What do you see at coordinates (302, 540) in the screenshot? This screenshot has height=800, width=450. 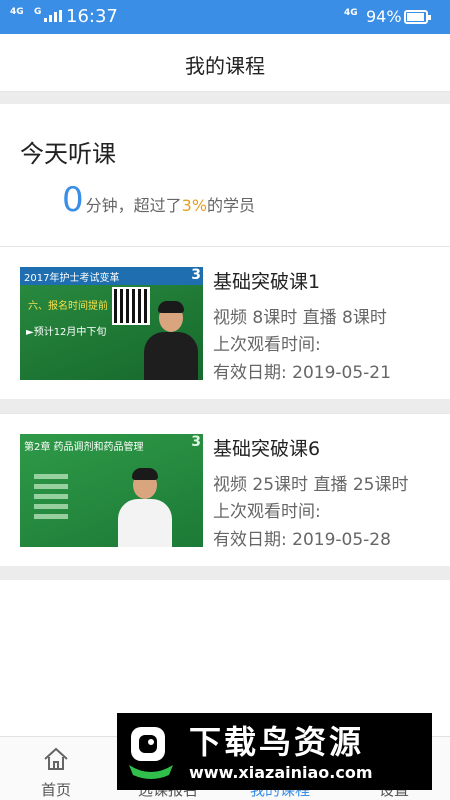 I see `valid-until: 有效日期: 2019-05-28` at bounding box center [302, 540].